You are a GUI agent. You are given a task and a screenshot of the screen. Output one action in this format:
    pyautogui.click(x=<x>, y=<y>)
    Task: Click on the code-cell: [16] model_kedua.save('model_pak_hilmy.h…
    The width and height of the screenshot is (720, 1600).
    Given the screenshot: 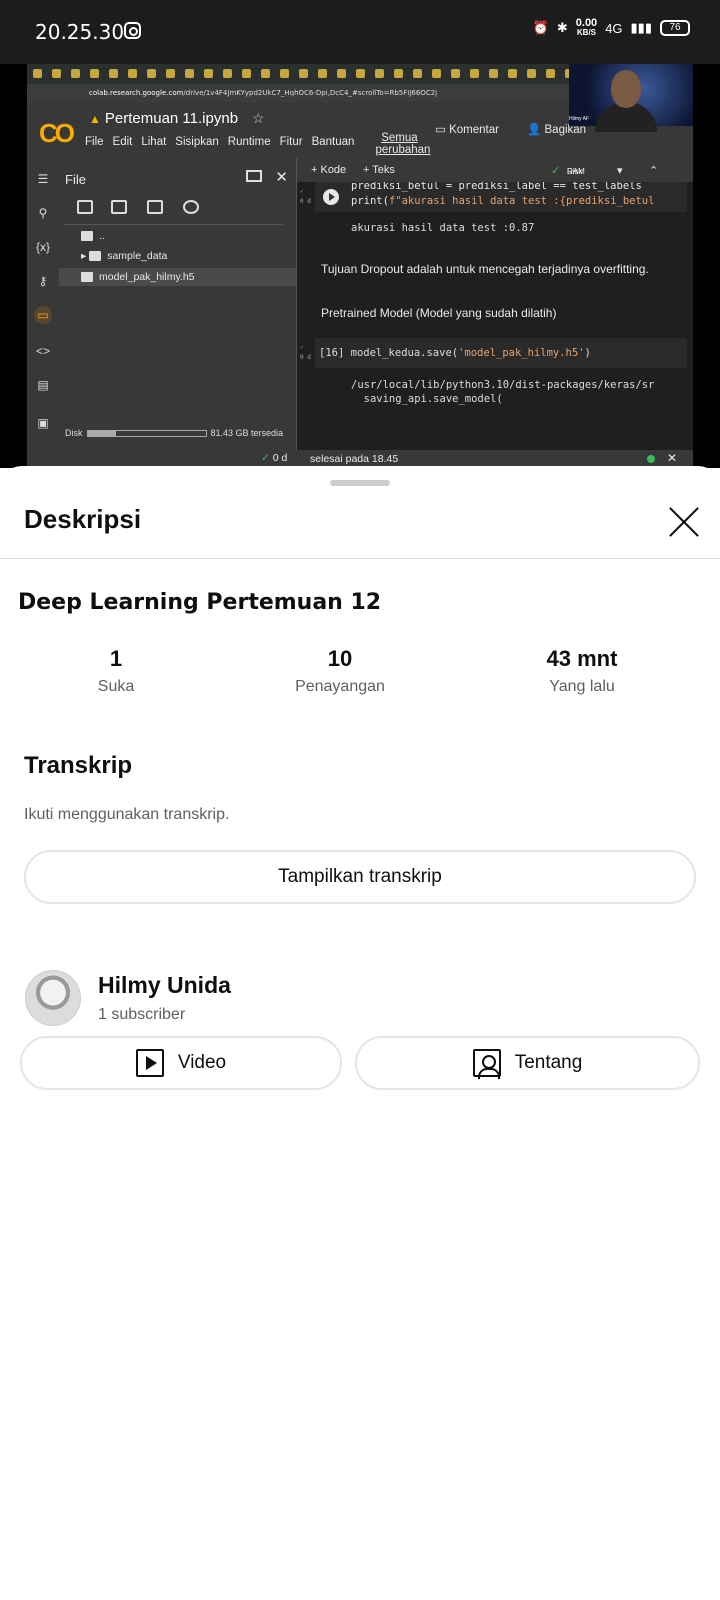 What is the action you would take?
    pyautogui.click(x=501, y=353)
    